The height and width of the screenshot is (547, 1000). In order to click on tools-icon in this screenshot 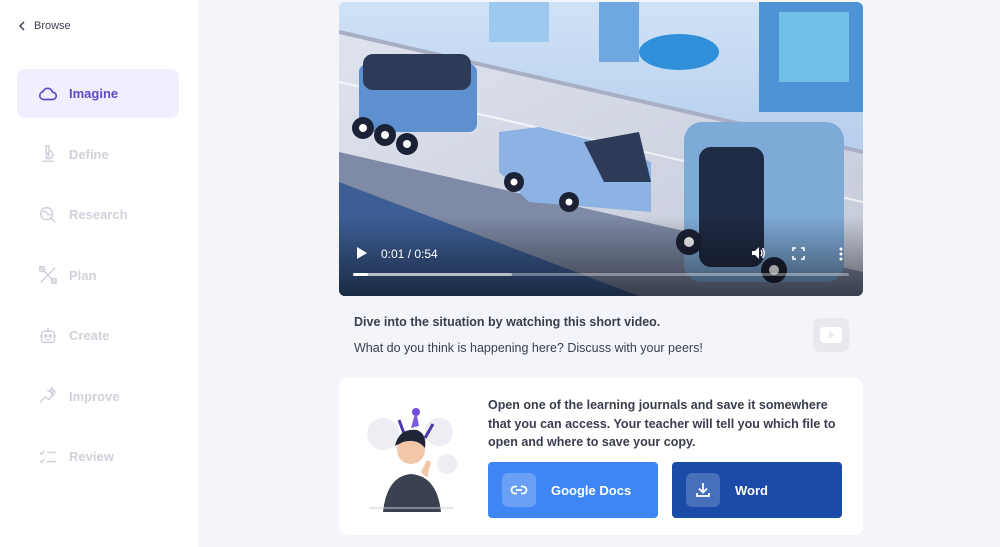, I will do `click(48, 275)`.